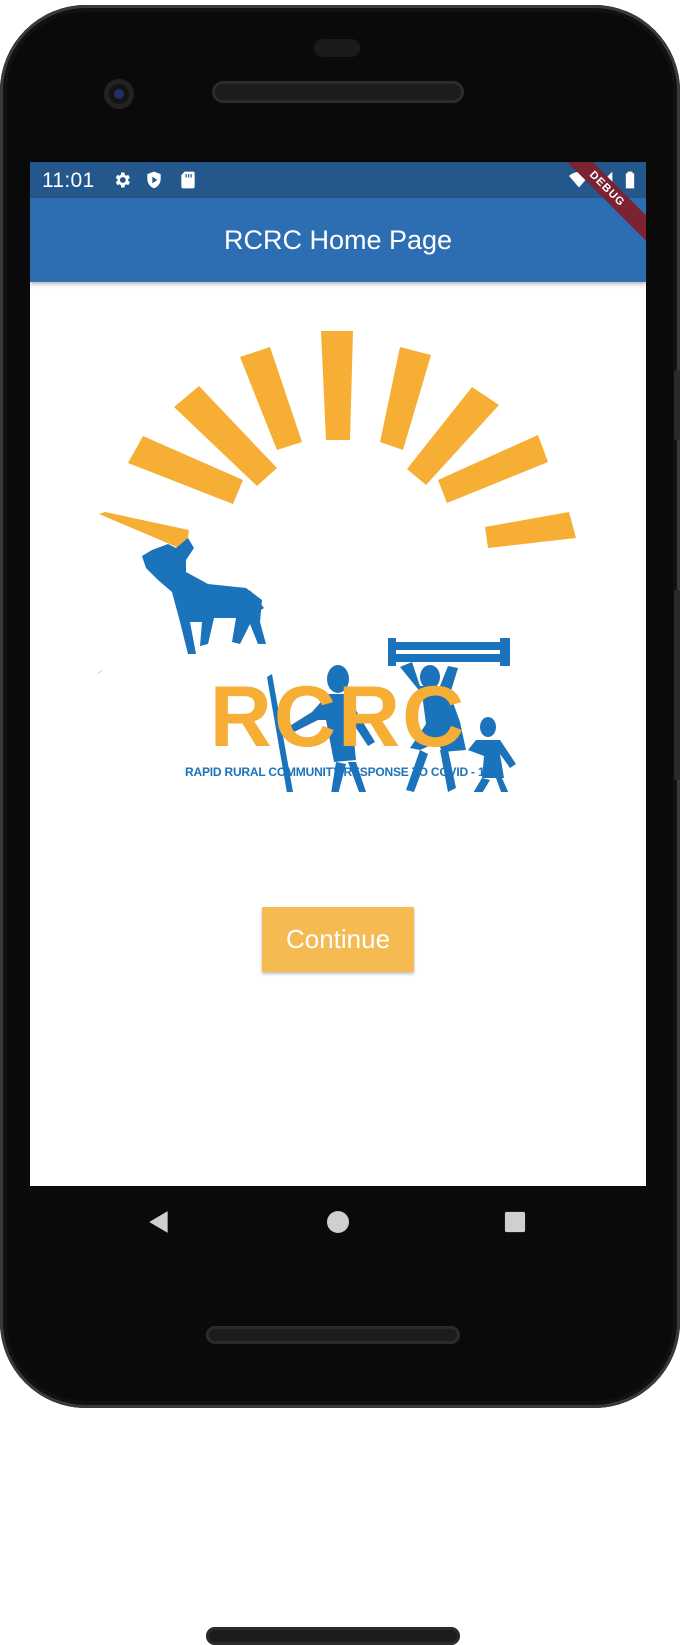 The image size is (680, 1645). Describe the element at coordinates (338, 180) in the screenshot. I see `status-bar: 11:01` at that location.